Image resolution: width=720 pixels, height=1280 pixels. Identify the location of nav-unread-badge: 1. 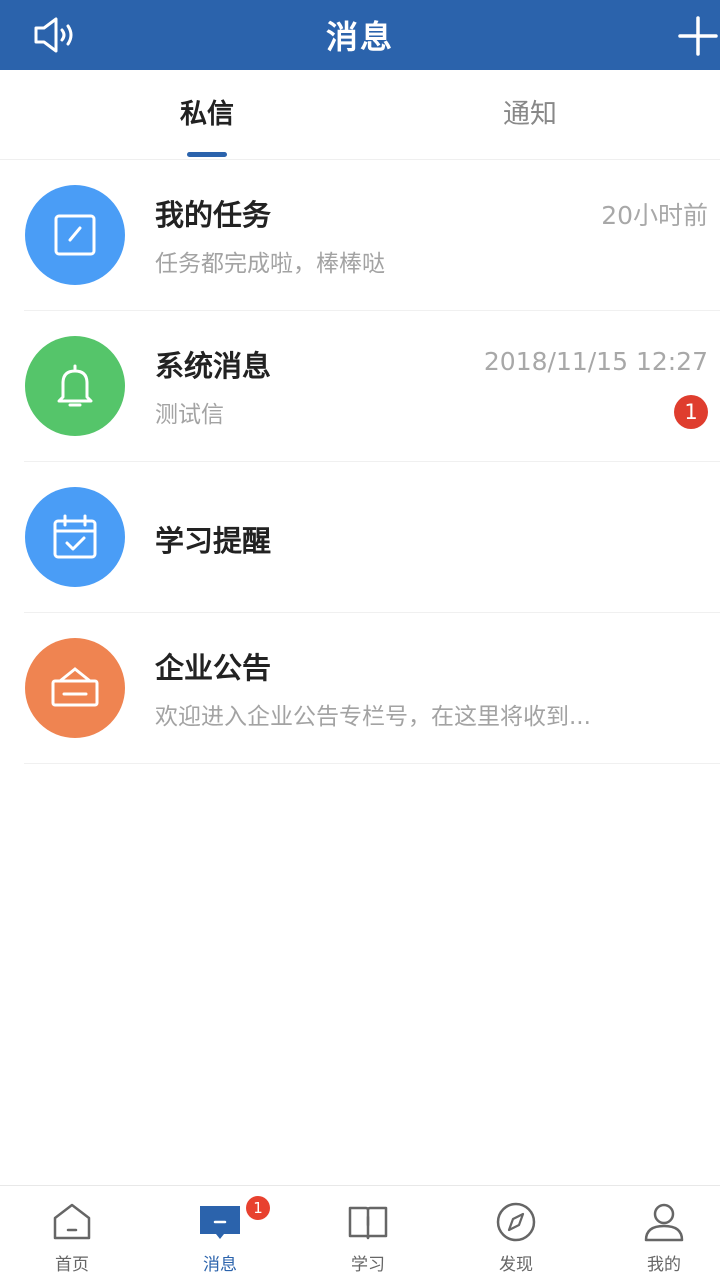
(258, 1208).